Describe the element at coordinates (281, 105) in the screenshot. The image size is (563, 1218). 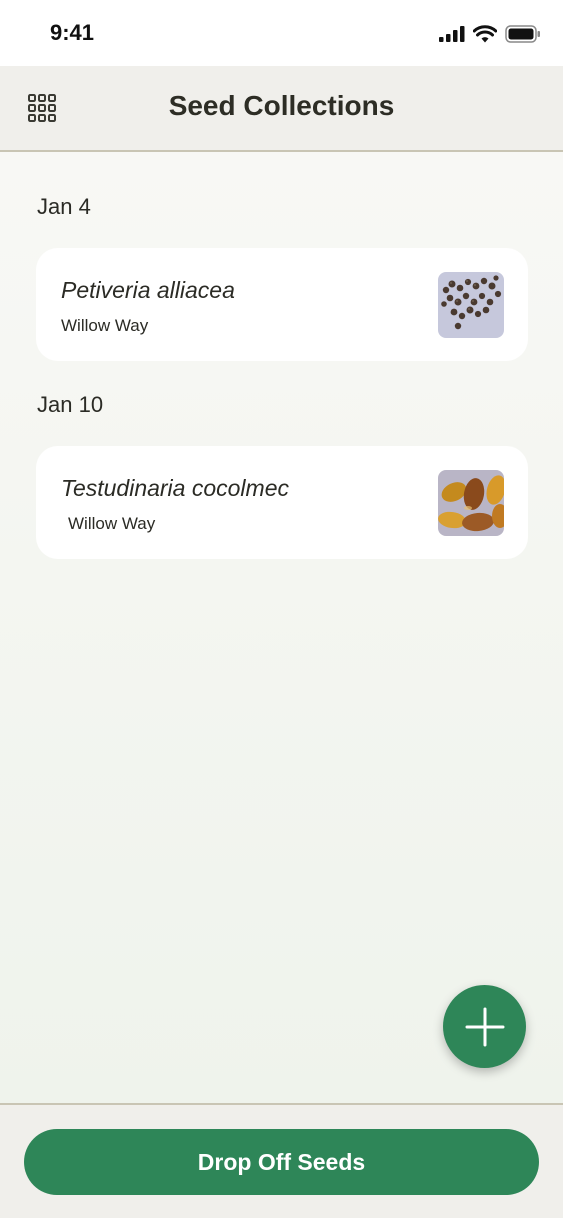
I see `page-title: Seed Collections` at that location.